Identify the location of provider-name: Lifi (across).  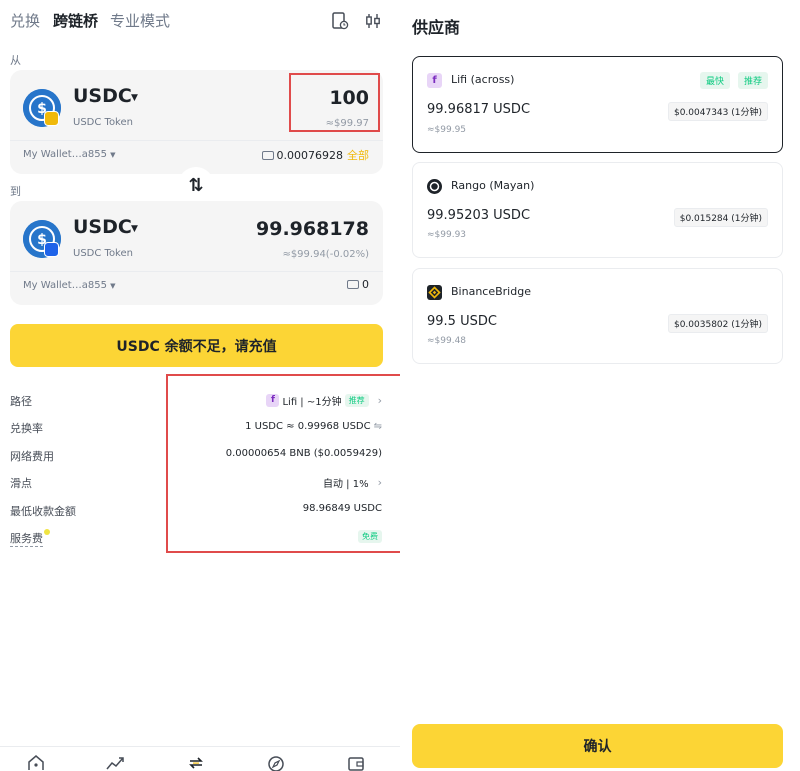
(483, 79).